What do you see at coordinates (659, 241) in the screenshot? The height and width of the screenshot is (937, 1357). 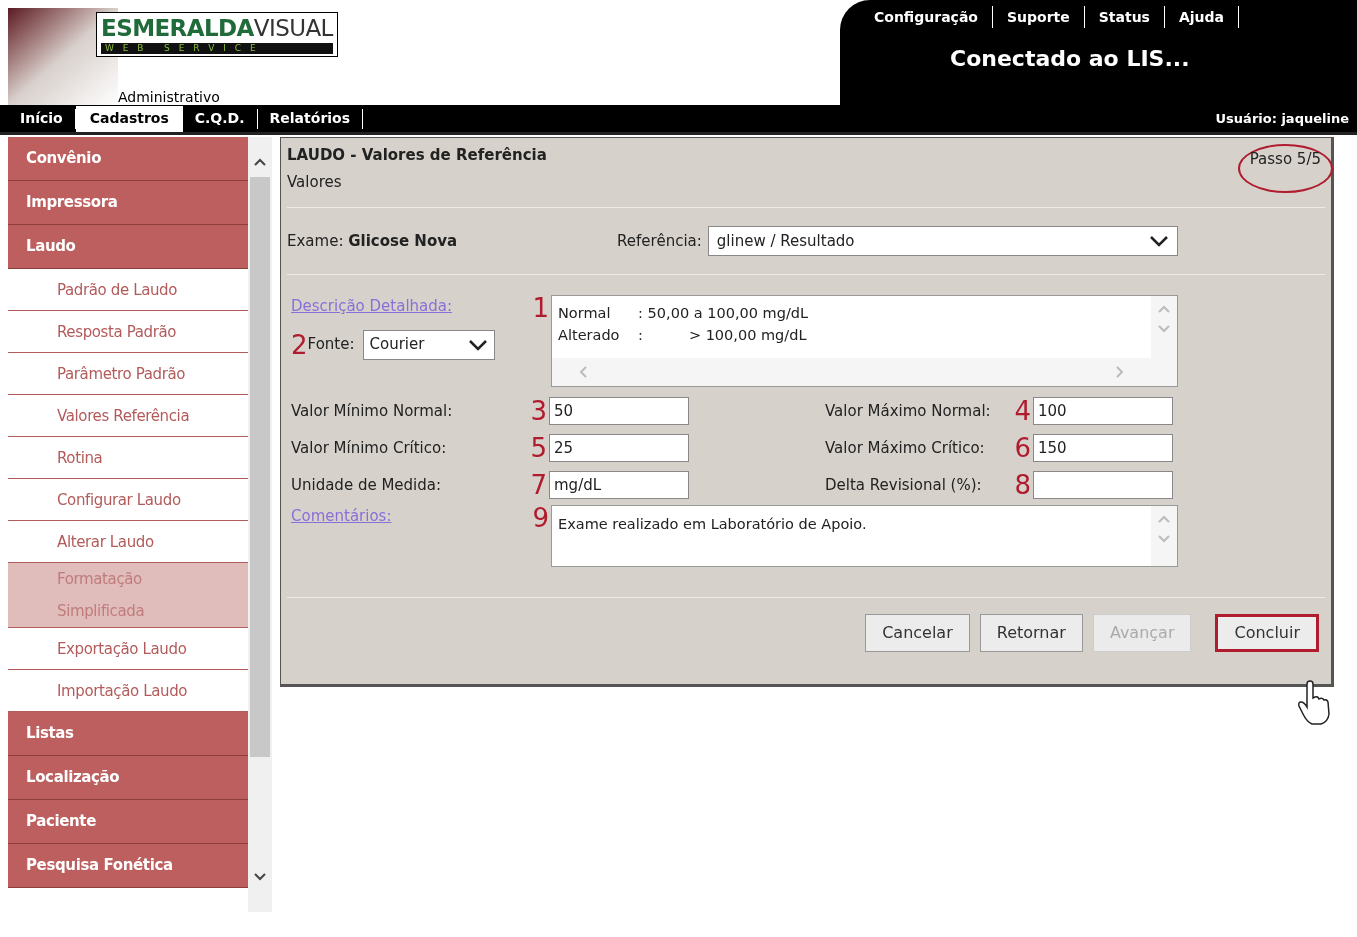 I see `reference-label: Referência:` at bounding box center [659, 241].